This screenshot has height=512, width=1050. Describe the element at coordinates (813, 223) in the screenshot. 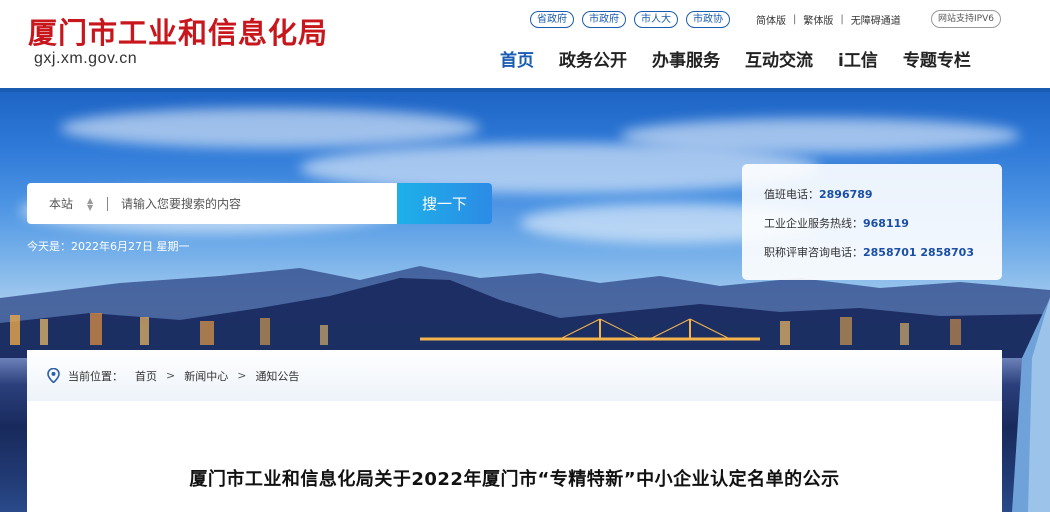

I see `hotline-label: 工业企业服务热线：` at that location.